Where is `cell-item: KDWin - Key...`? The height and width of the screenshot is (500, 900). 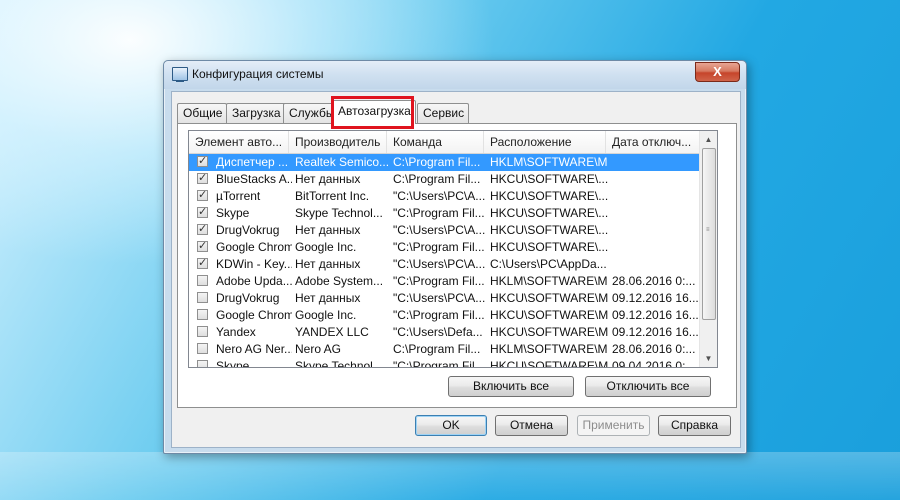 cell-item: KDWin - Key... is located at coordinates (254, 264).